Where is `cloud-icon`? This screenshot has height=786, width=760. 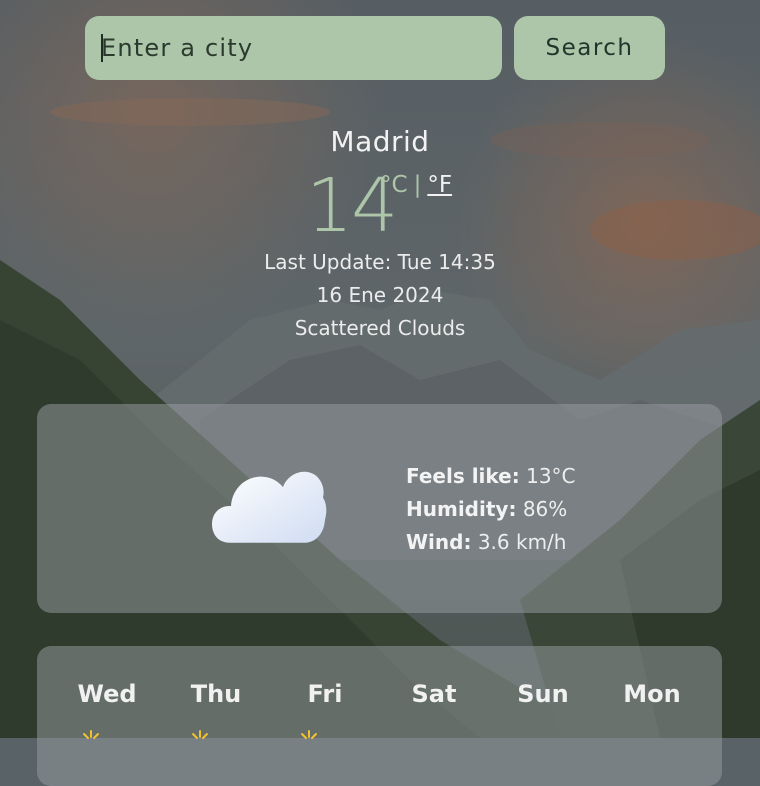 cloud-icon is located at coordinates (269, 507).